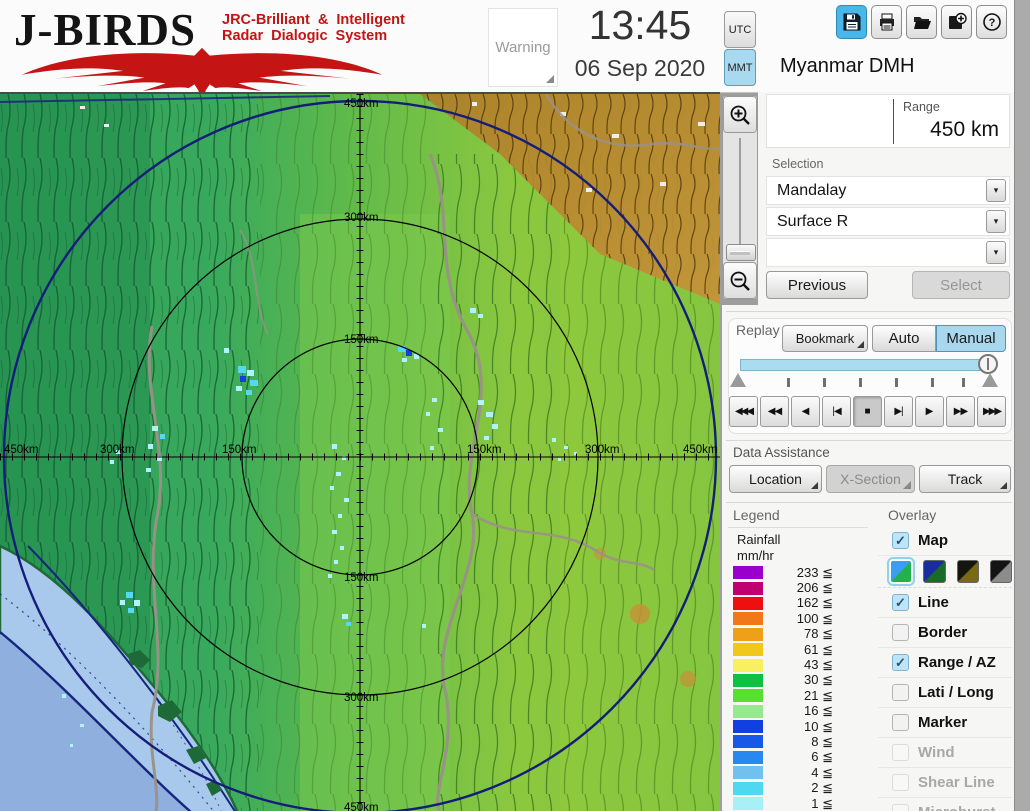 This screenshot has width=1030, height=811. I want to click on zoom-in-button, so click(740, 114).